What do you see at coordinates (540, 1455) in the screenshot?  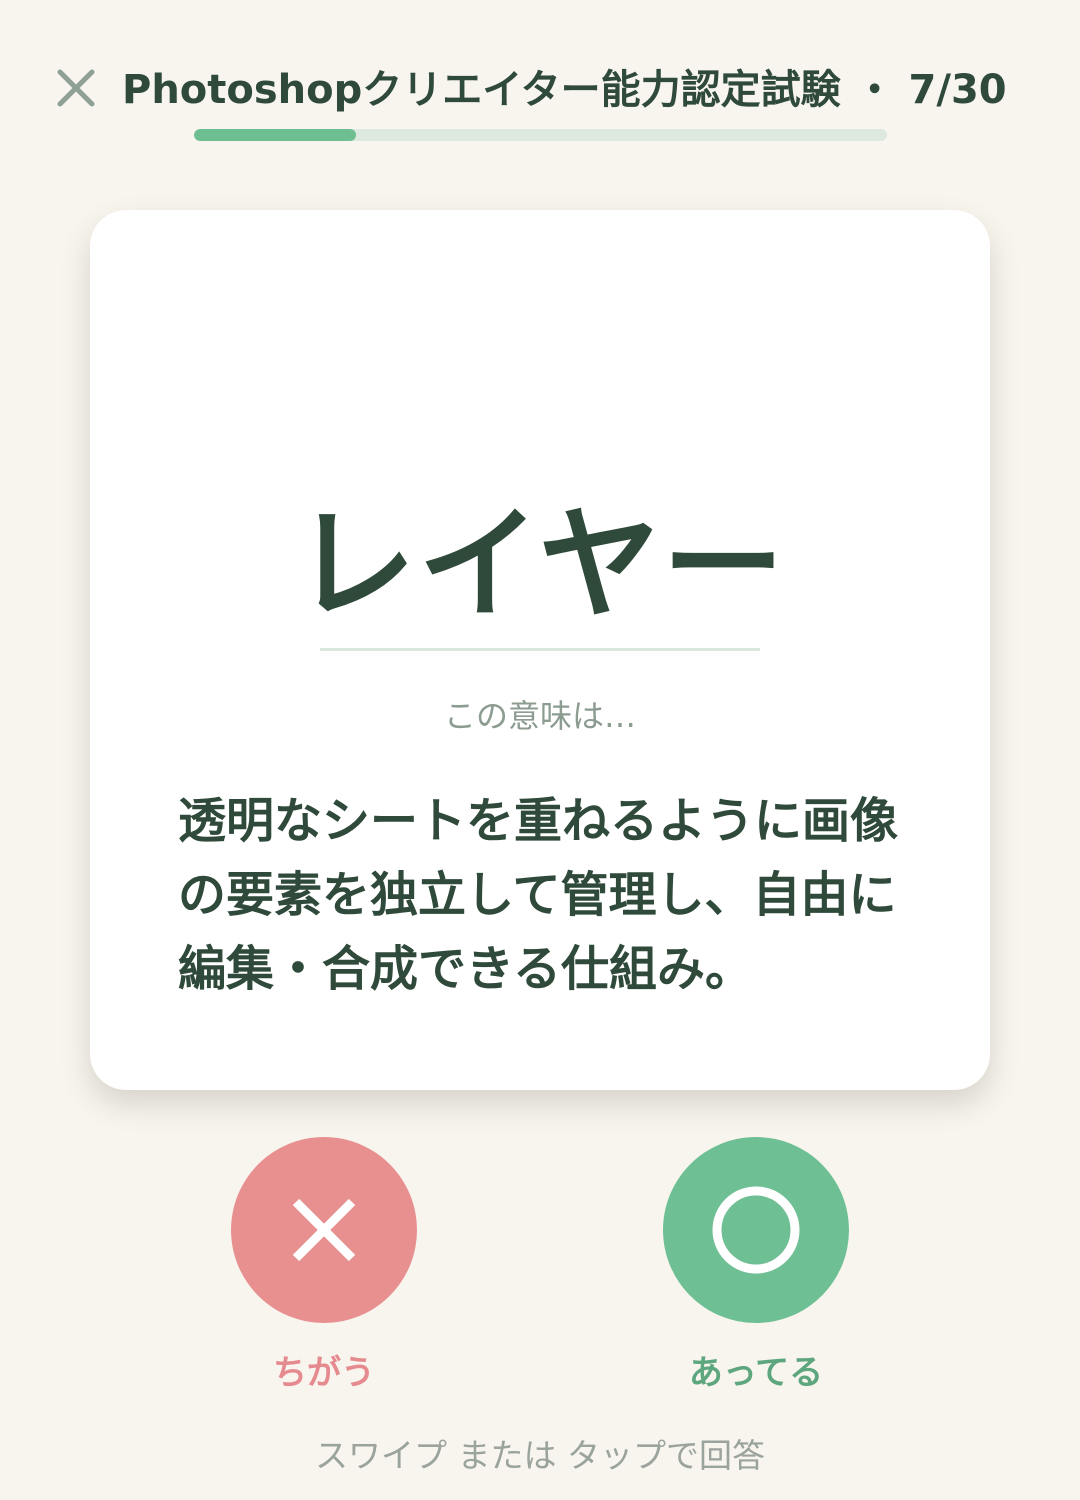 I see `answer-hint: スワイプ または タップで回答` at bounding box center [540, 1455].